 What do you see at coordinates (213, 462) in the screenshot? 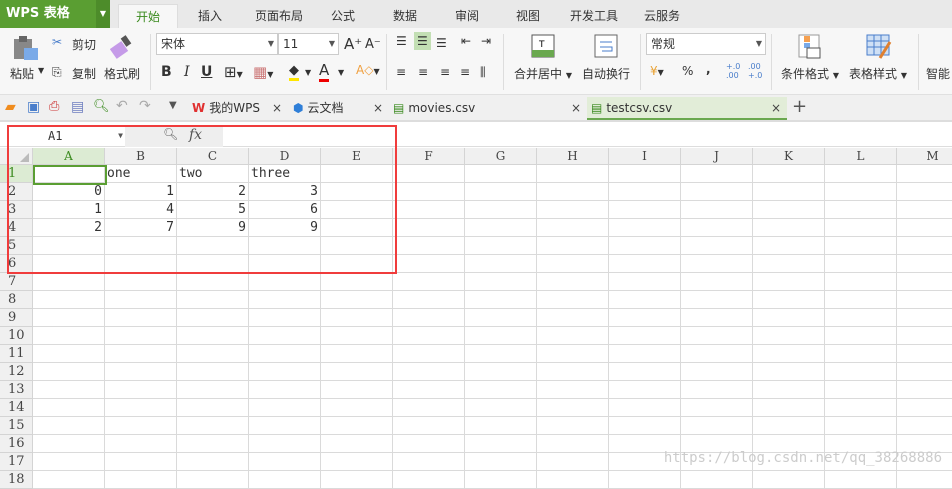
I see `cell-C17` at bounding box center [213, 462].